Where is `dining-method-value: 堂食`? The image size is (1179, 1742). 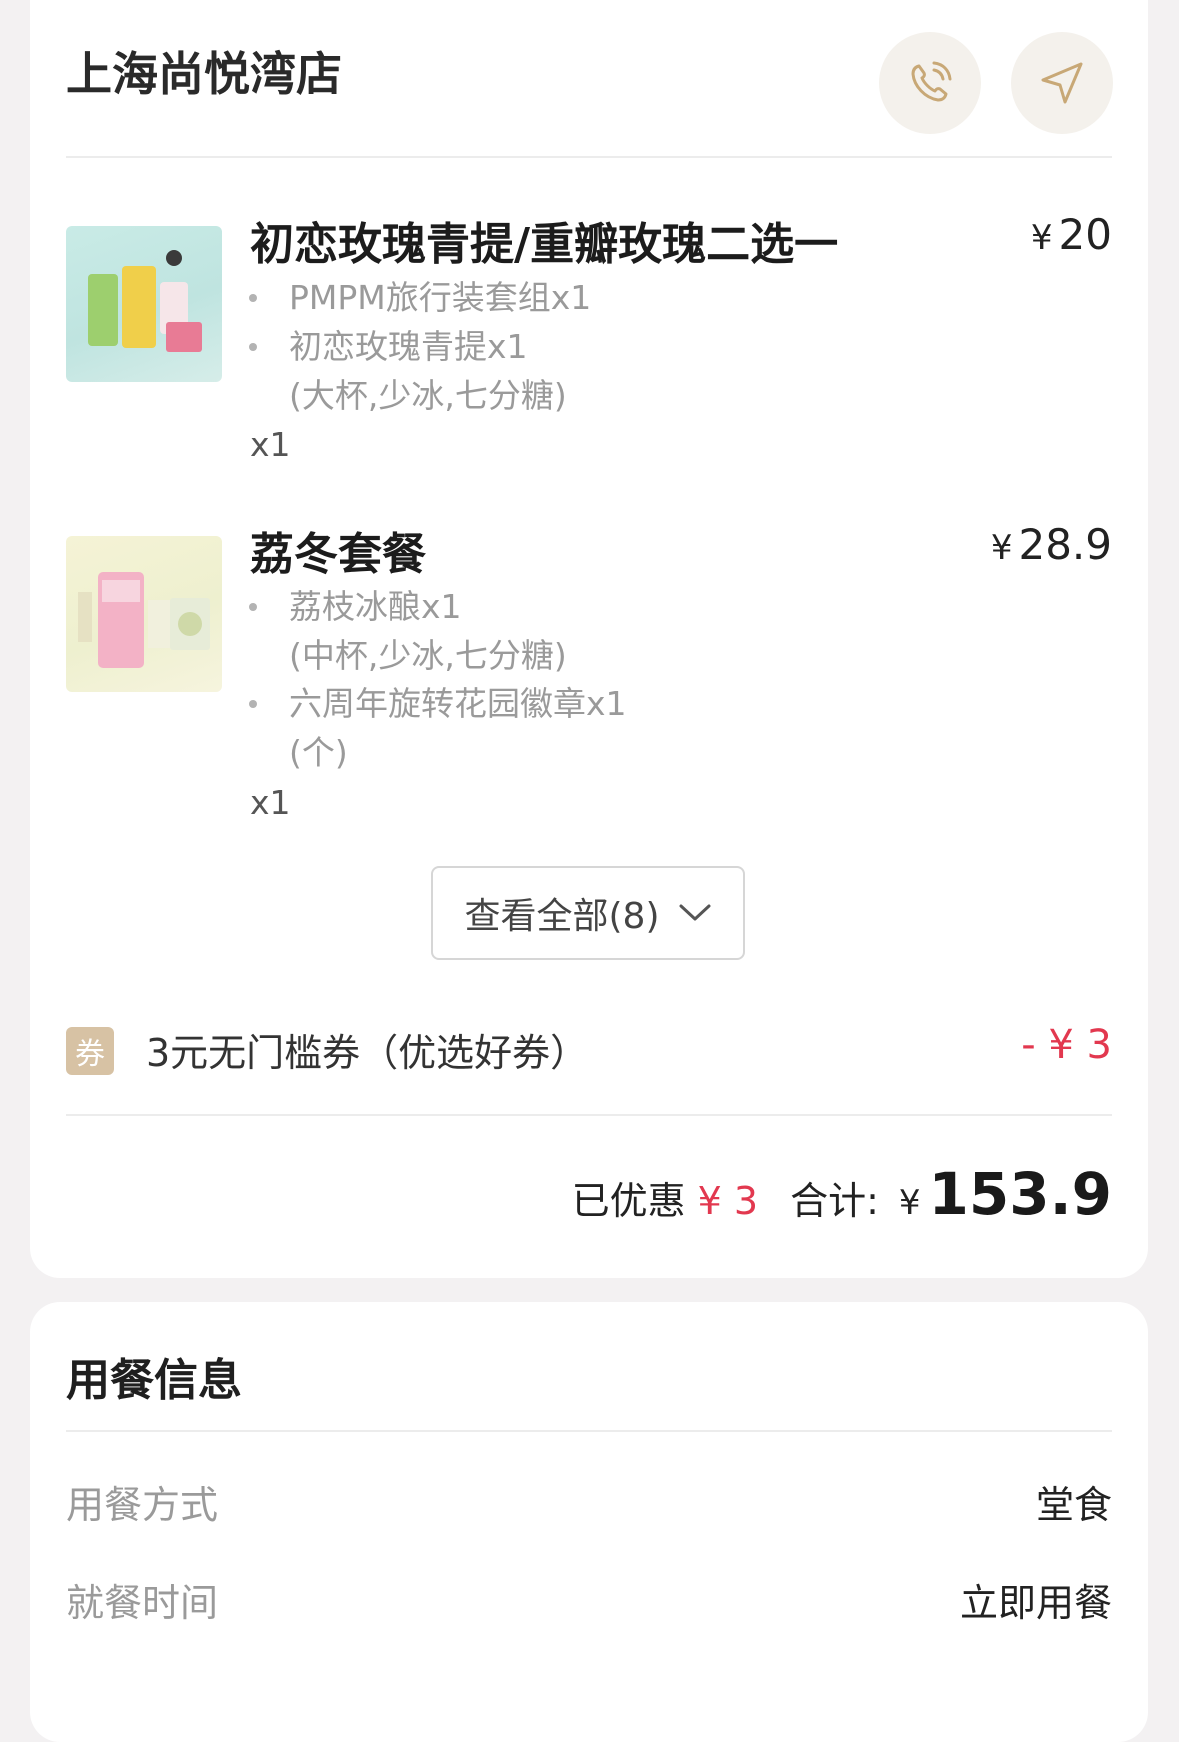 dining-method-value: 堂食 is located at coordinates (1073, 1505).